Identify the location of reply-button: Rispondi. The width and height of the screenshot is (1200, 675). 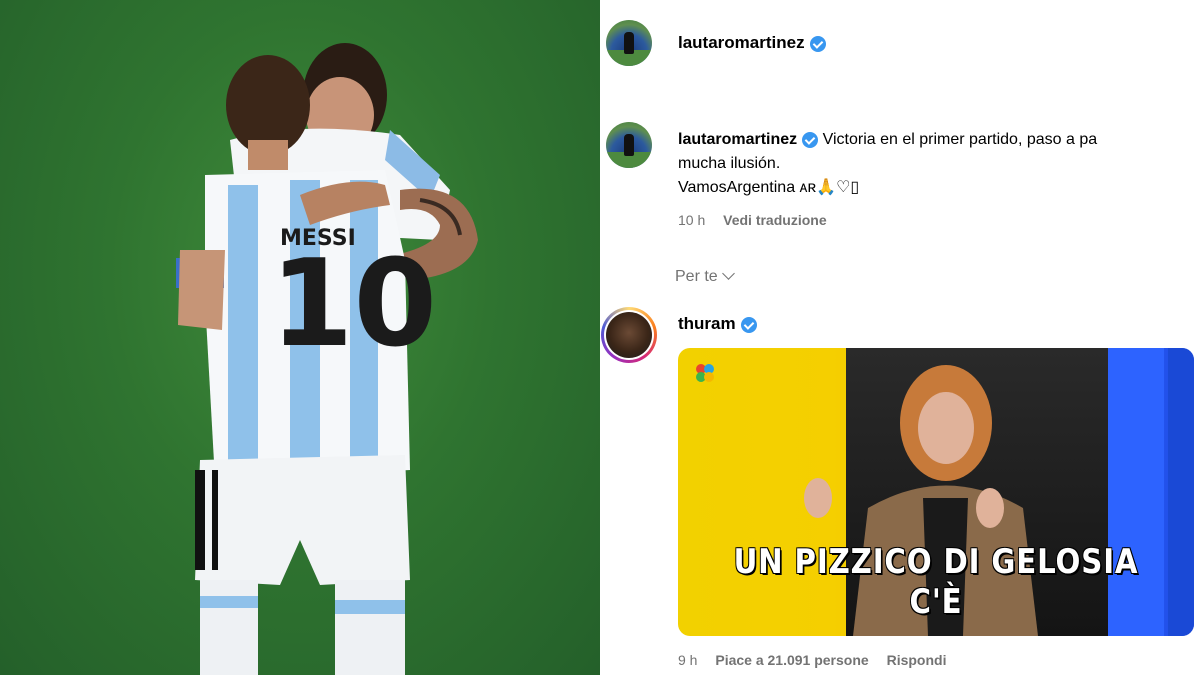
(917, 660).